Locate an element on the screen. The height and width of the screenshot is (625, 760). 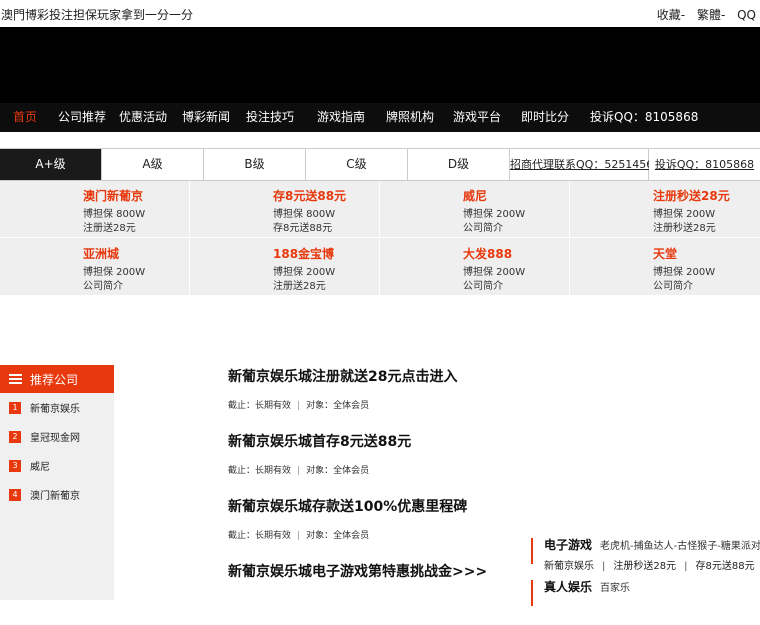
category-subtitle: 老虎机-捕鱼达人-古怪猴子-糖果派对 is located at coordinates (680, 546).